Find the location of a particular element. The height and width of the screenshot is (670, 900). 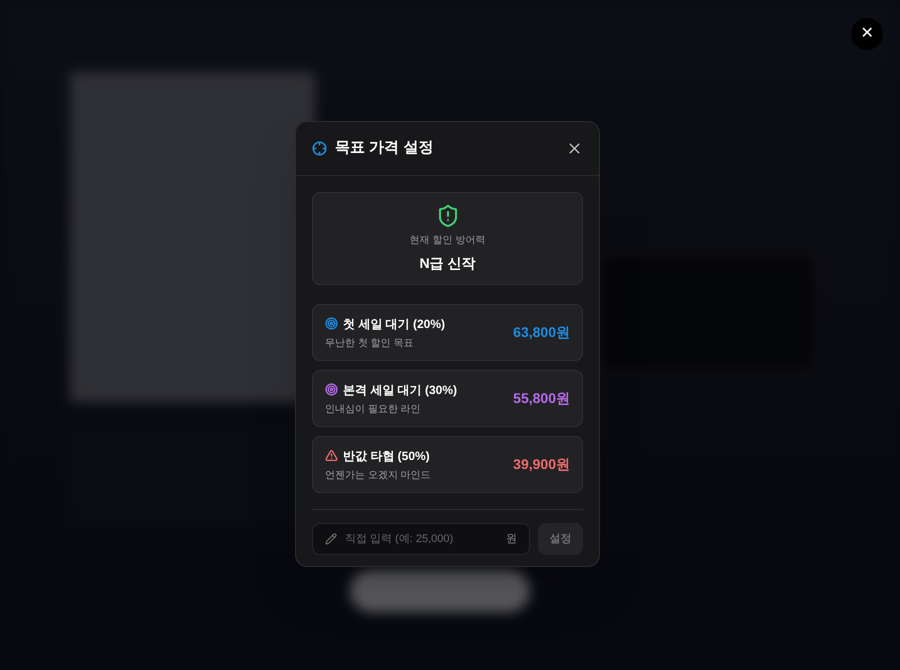

option-title: 본격 세일 대기 (30%) is located at coordinates (400, 390).